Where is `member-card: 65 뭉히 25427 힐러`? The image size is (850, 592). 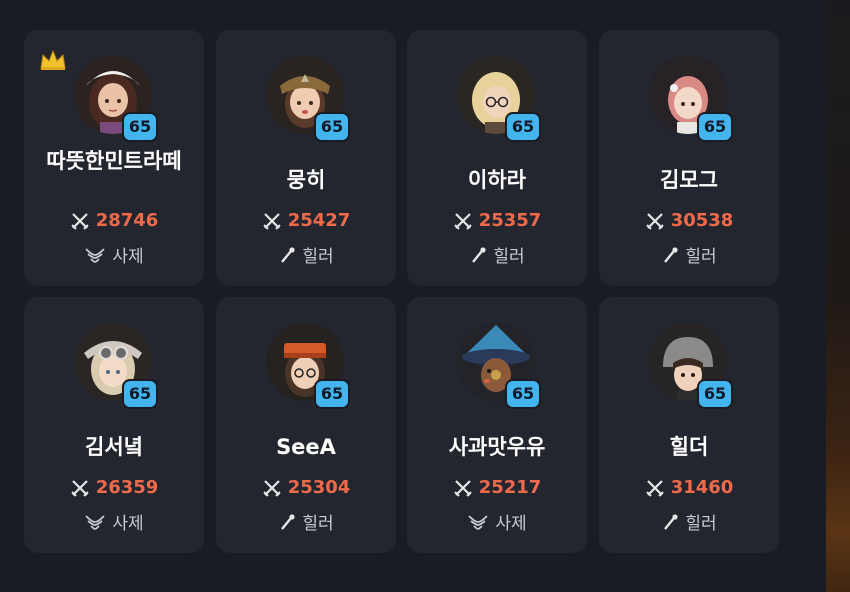 member-card: 65 뭉히 25427 힐러 is located at coordinates (306, 158).